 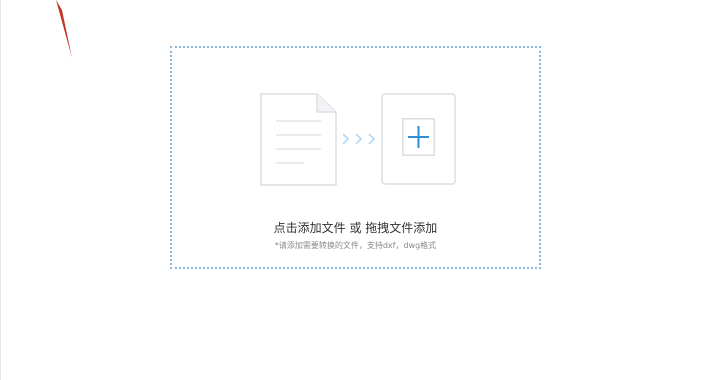 What do you see at coordinates (355, 228) in the screenshot?
I see `upload-instruction: 点击添加文件 或 拖拽文件添加` at bounding box center [355, 228].